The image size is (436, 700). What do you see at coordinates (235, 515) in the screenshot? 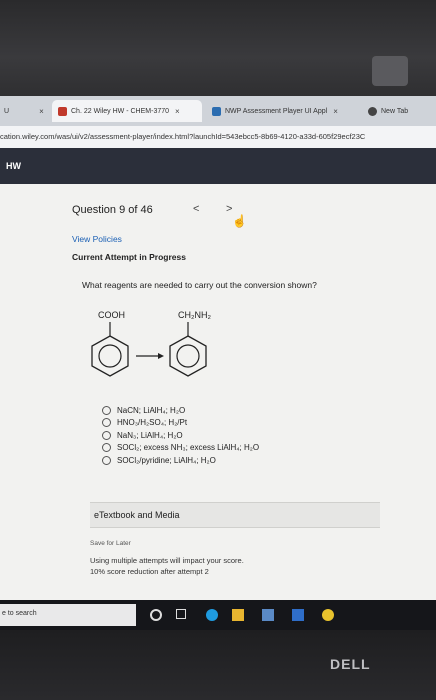
I see `etextbook-section: eTextbook and Media` at bounding box center [235, 515].